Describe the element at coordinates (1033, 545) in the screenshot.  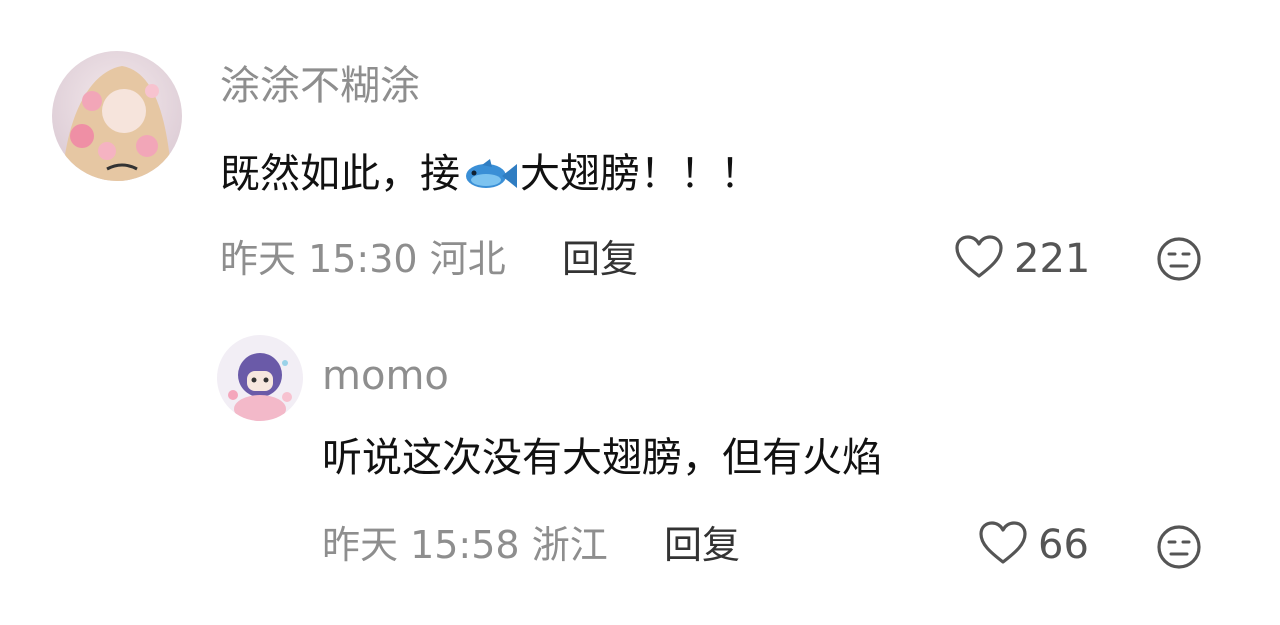
I see `like-button: 66` at that location.